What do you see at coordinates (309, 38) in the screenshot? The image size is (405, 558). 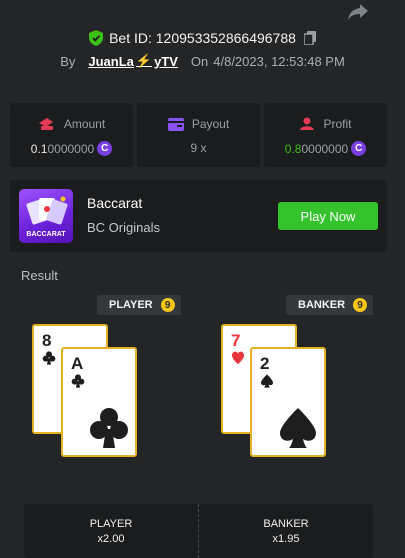 I see `copy-icon` at bounding box center [309, 38].